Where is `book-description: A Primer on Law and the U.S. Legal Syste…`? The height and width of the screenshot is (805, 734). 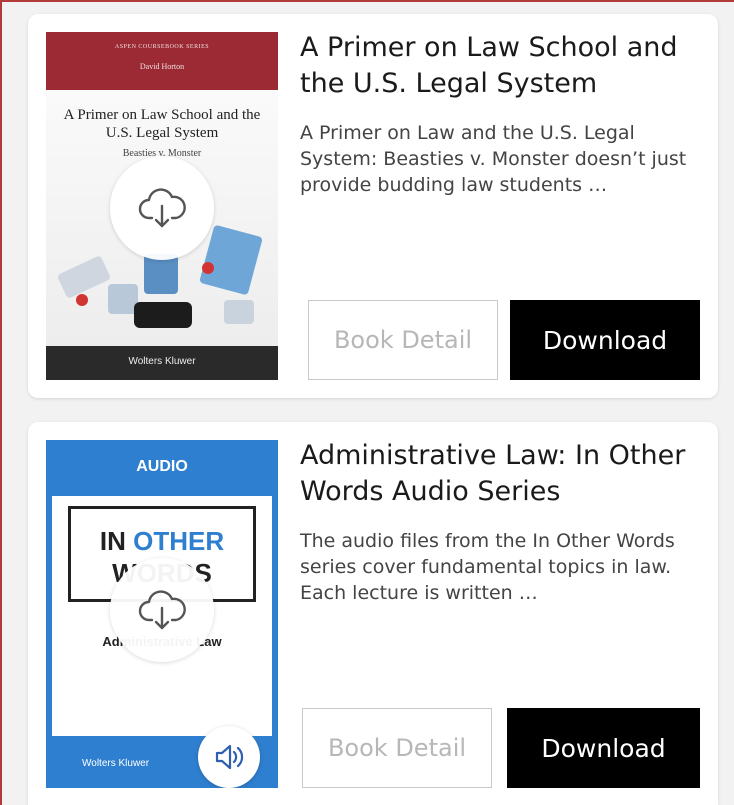 book-description: A Primer on Law and the U.S. Legal Syste… is located at coordinates (493, 159).